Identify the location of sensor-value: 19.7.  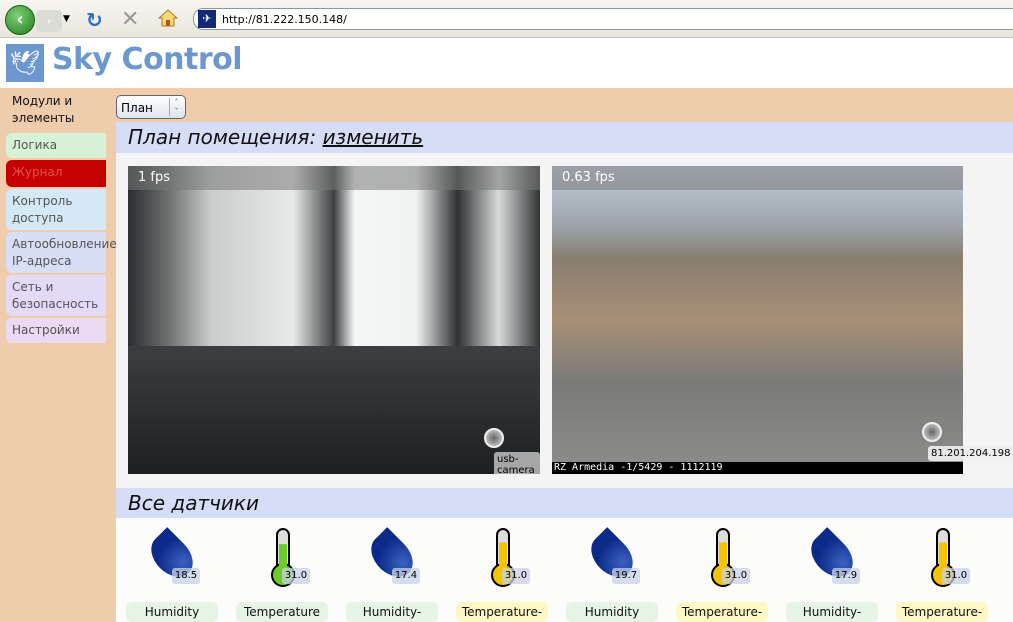
(626, 576).